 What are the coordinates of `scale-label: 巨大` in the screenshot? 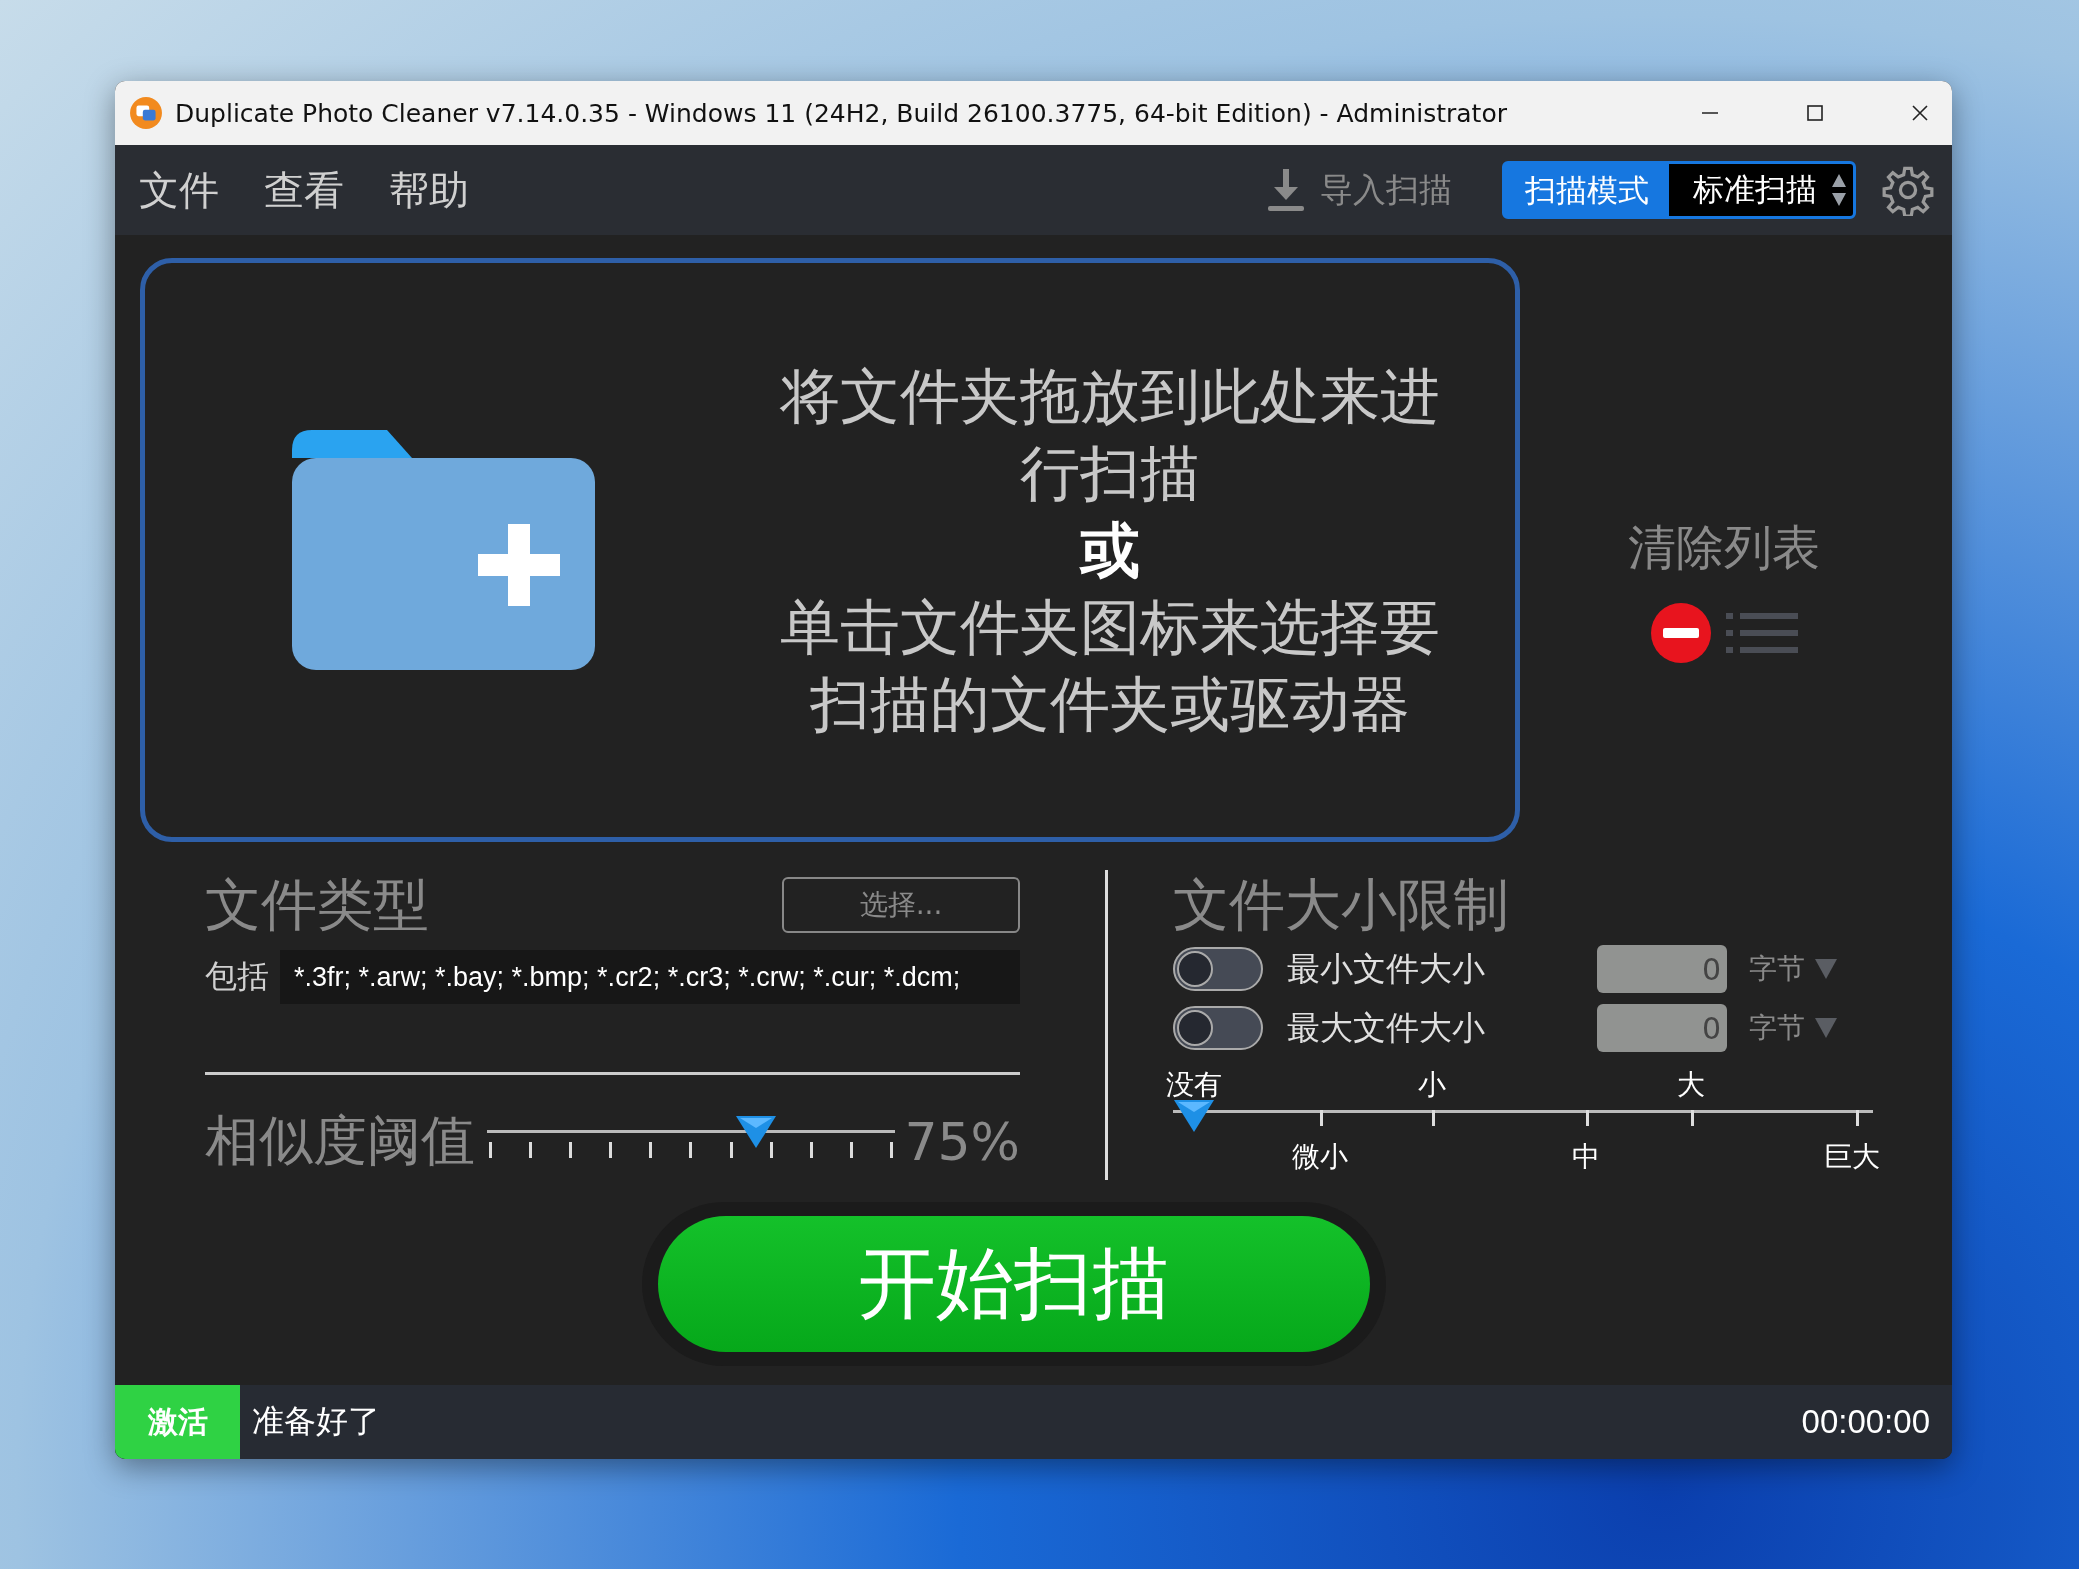 It's located at (1852, 1156).